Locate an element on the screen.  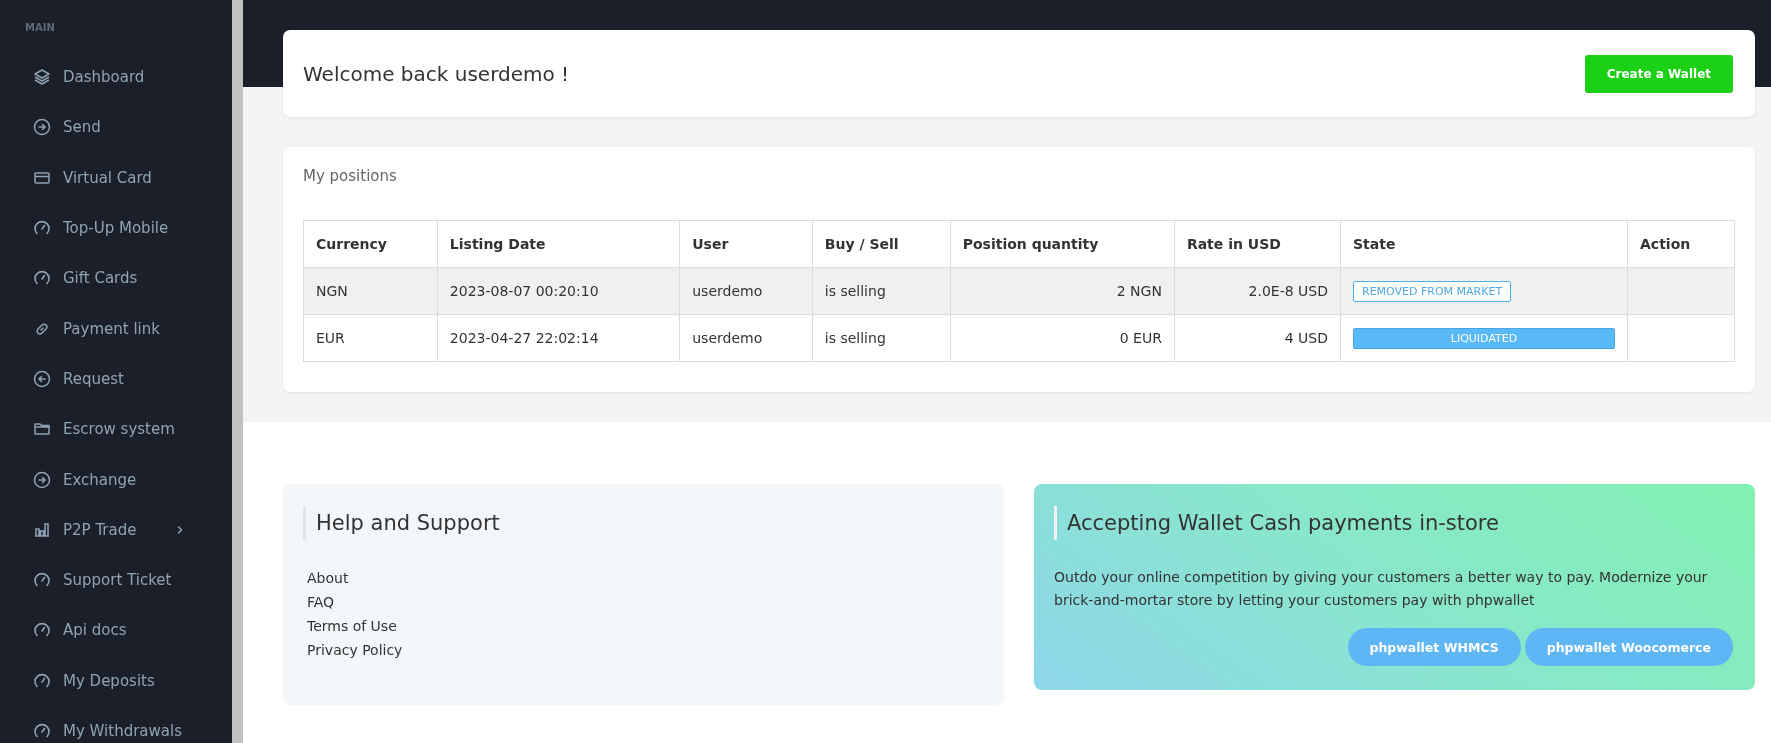
footer-link: FAQ is located at coordinates (645, 602).